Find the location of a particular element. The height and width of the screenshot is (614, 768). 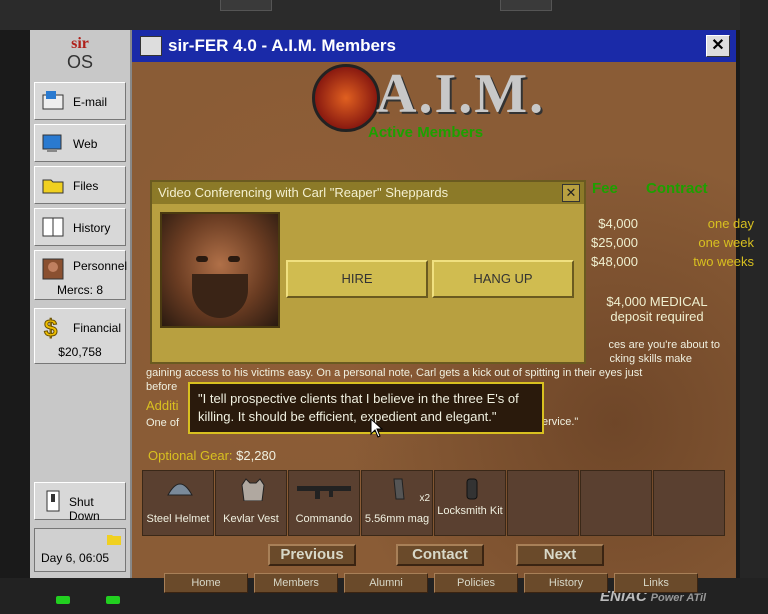

gear-slot-556mm-mag: x2 5.56mm mag is located at coordinates (397, 503).